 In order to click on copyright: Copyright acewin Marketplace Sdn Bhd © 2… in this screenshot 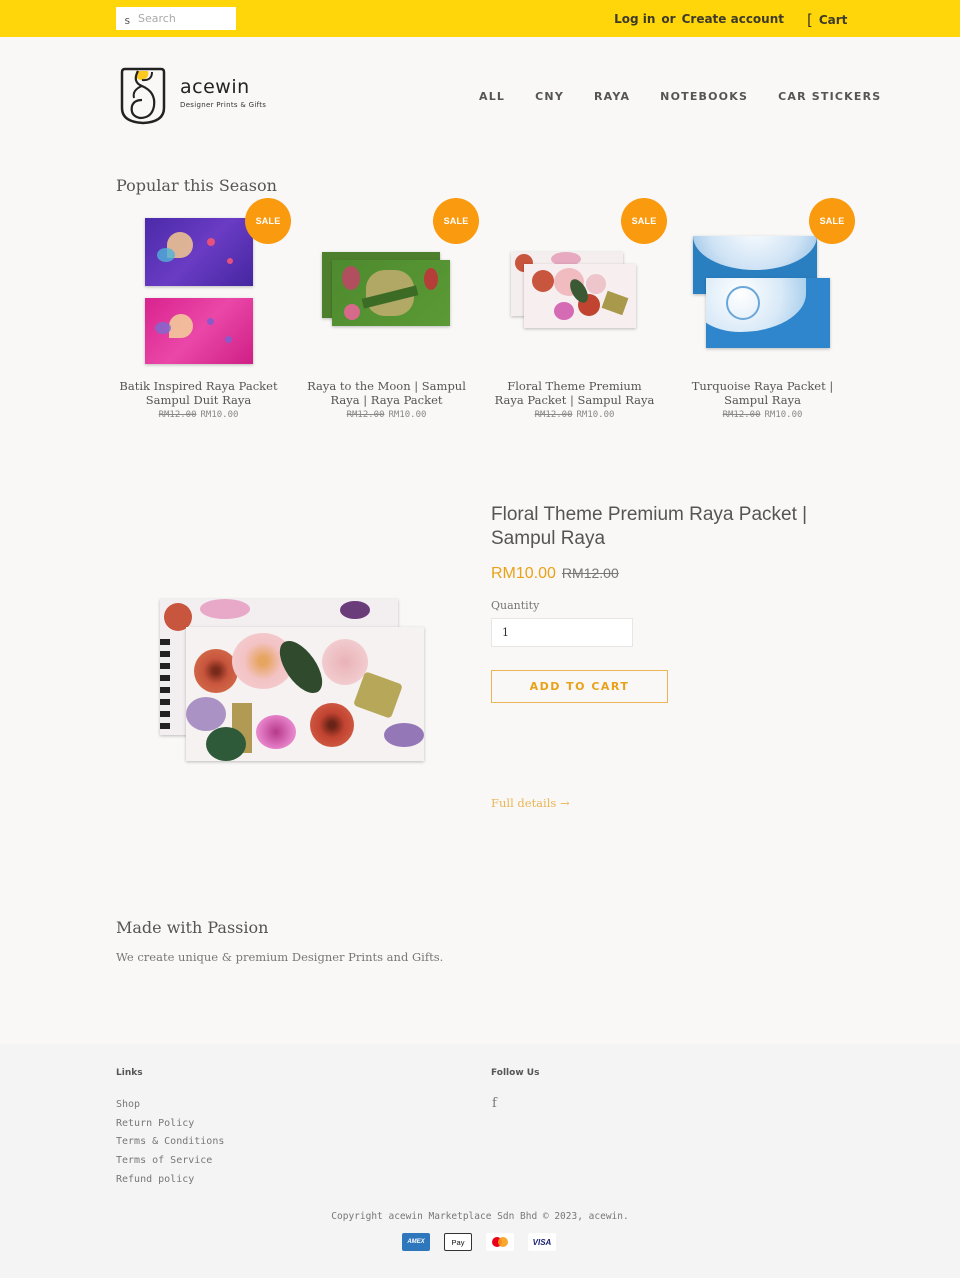, I will do `click(480, 1216)`.